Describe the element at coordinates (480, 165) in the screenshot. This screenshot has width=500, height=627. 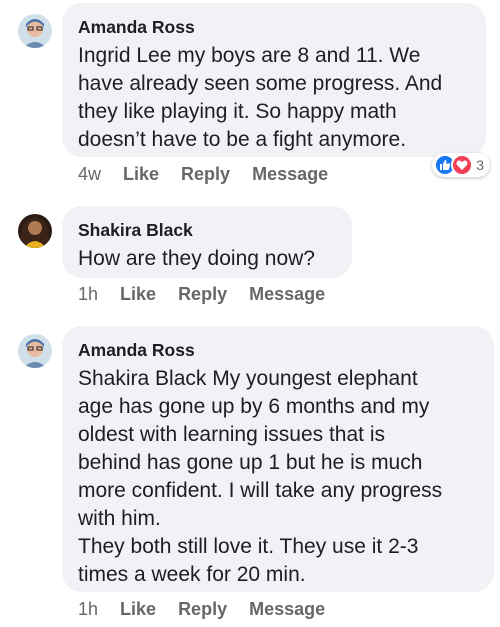
I see `reaction-count: 3` at that location.